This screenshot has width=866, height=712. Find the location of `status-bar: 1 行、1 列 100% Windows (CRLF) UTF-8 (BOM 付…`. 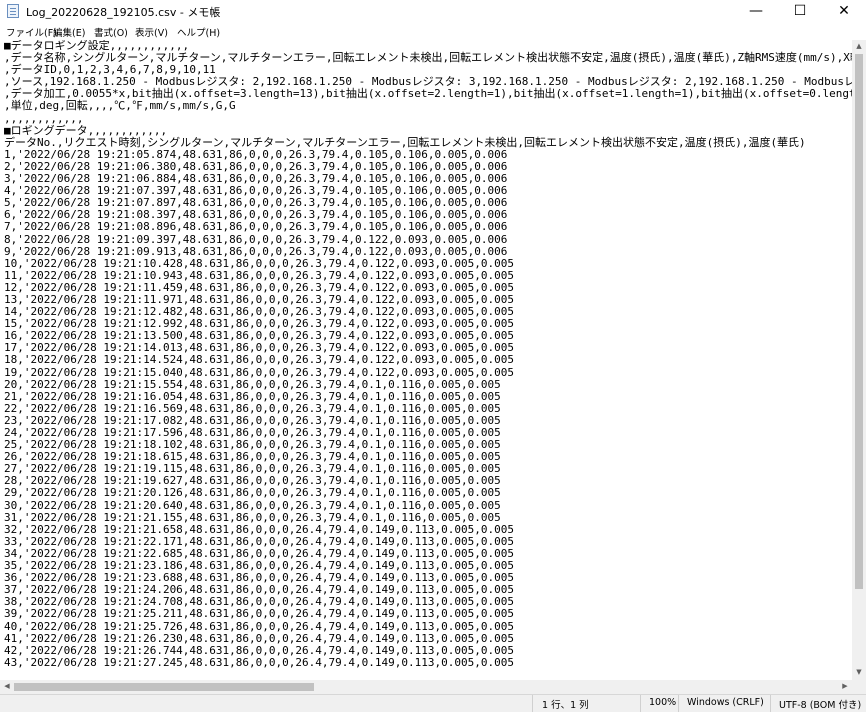

status-bar: 1 行、1 列 100% Windows (CRLF) UTF-8 (BOM 付… is located at coordinates (433, 703).